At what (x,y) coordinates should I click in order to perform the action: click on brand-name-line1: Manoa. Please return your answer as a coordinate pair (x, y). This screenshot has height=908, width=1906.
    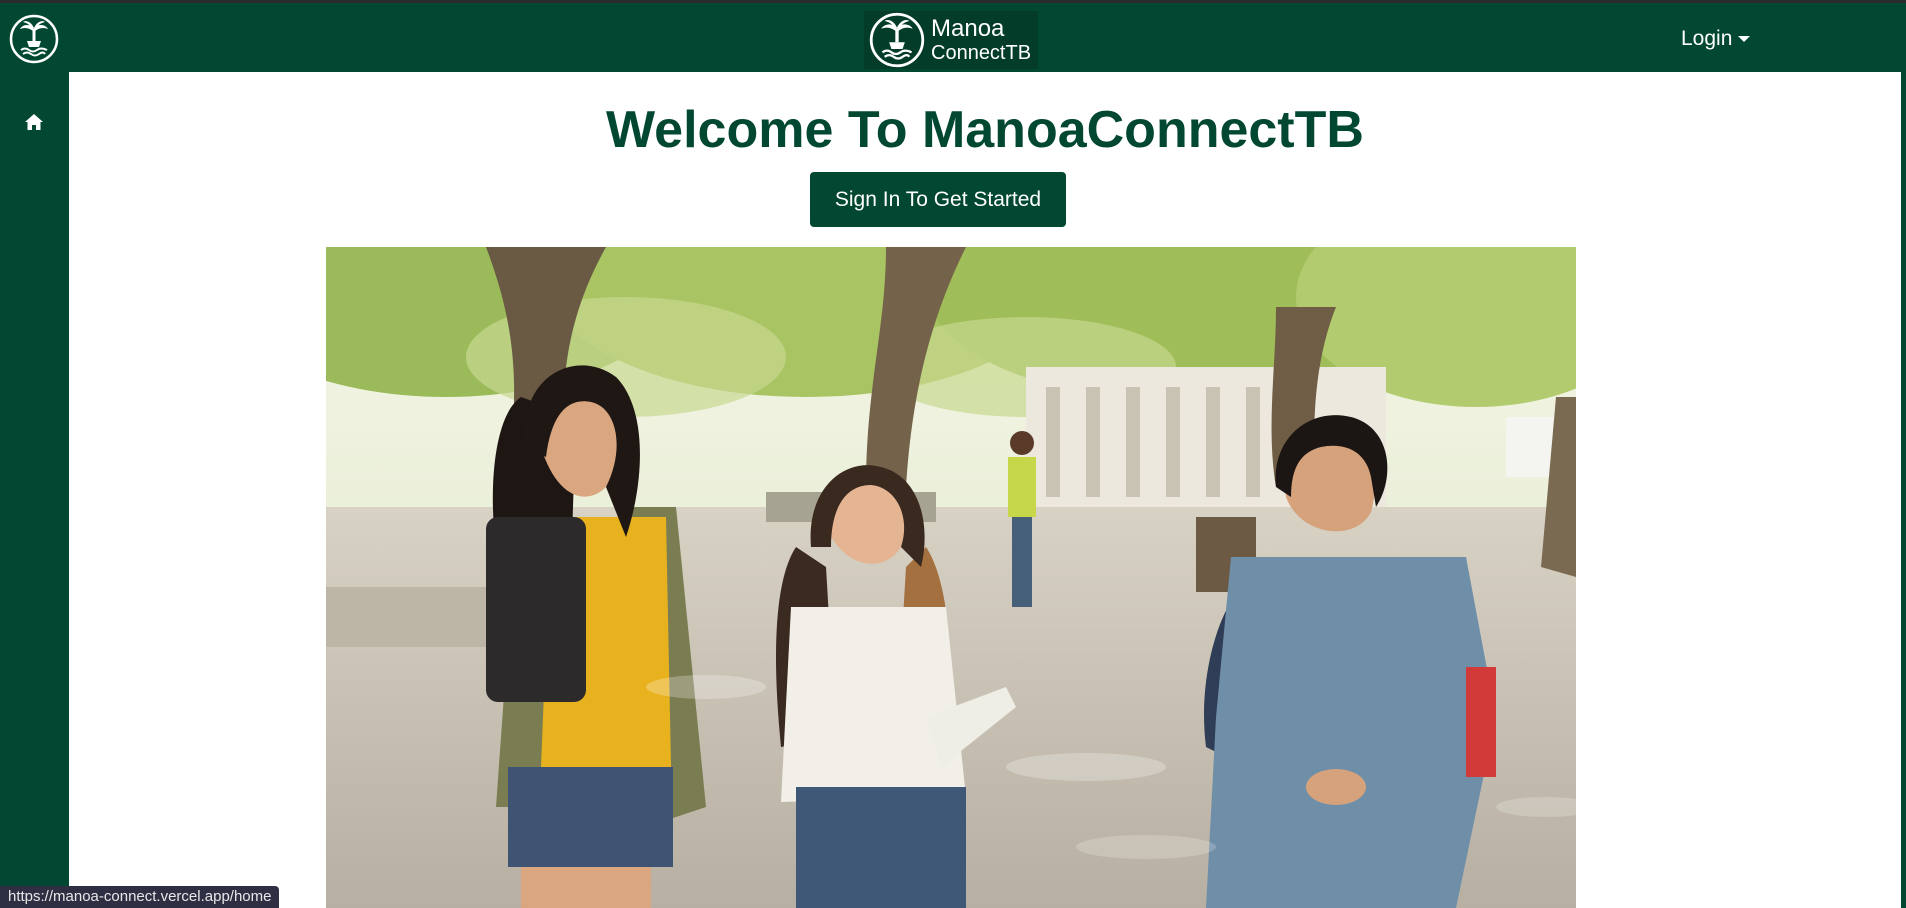
    Looking at the image, I should click on (968, 28).